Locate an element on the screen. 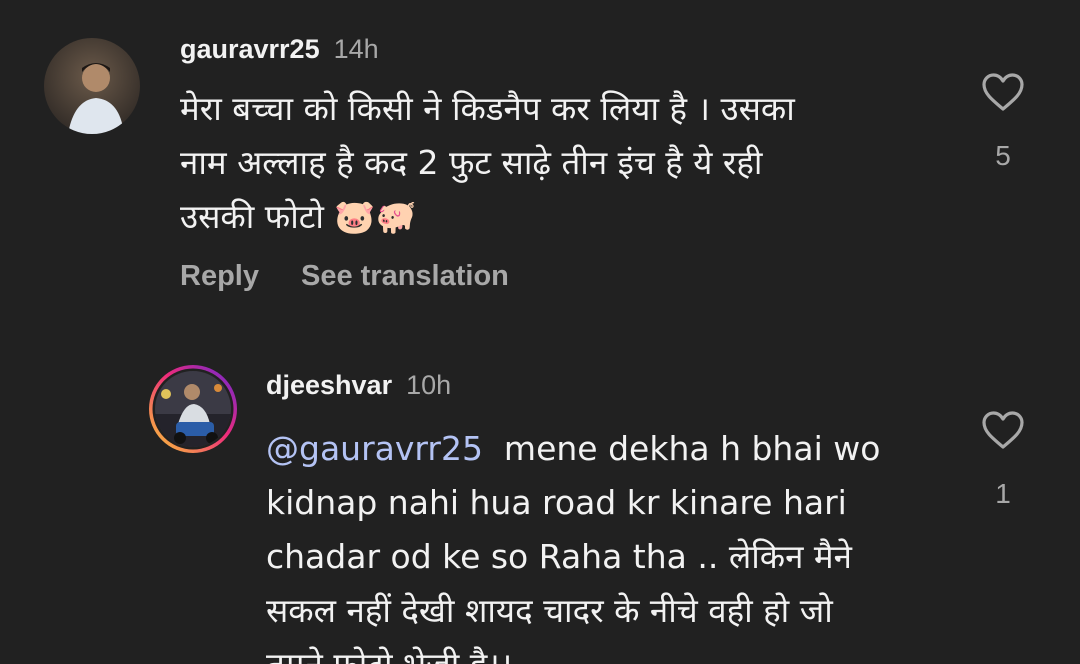  comment-line-text: mene dekha h bhai wo is located at coordinates (681, 448).